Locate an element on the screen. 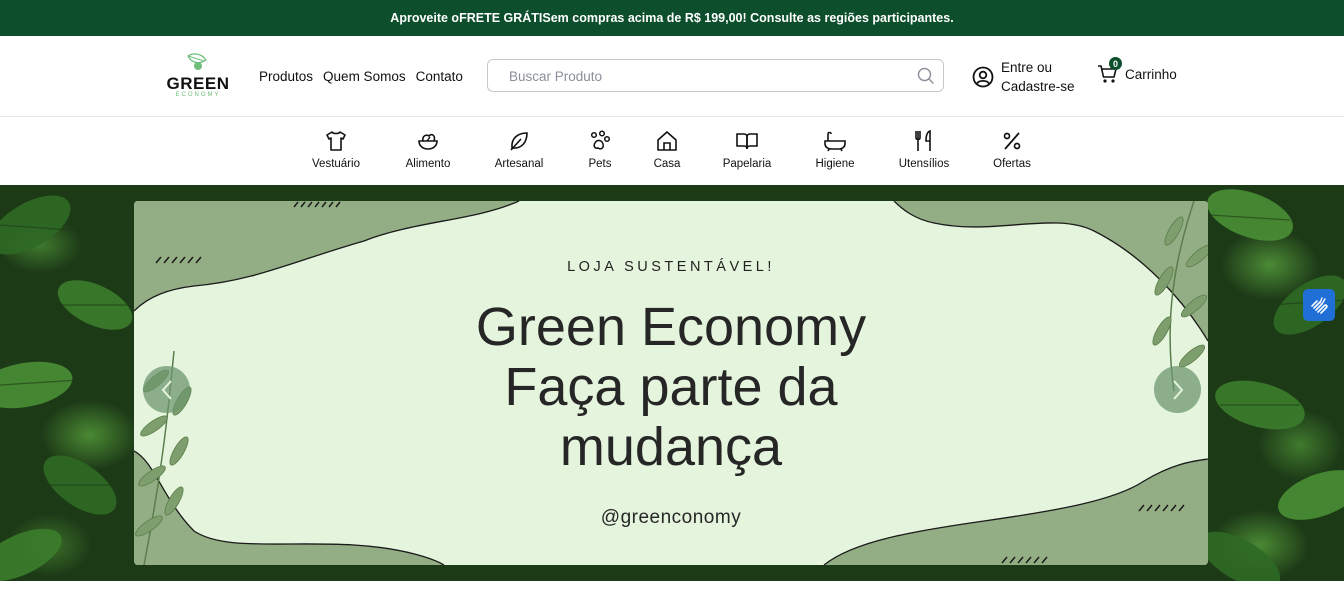  hero-kicker: LOJA SUSTENTÁVEL! is located at coordinates (671, 267).